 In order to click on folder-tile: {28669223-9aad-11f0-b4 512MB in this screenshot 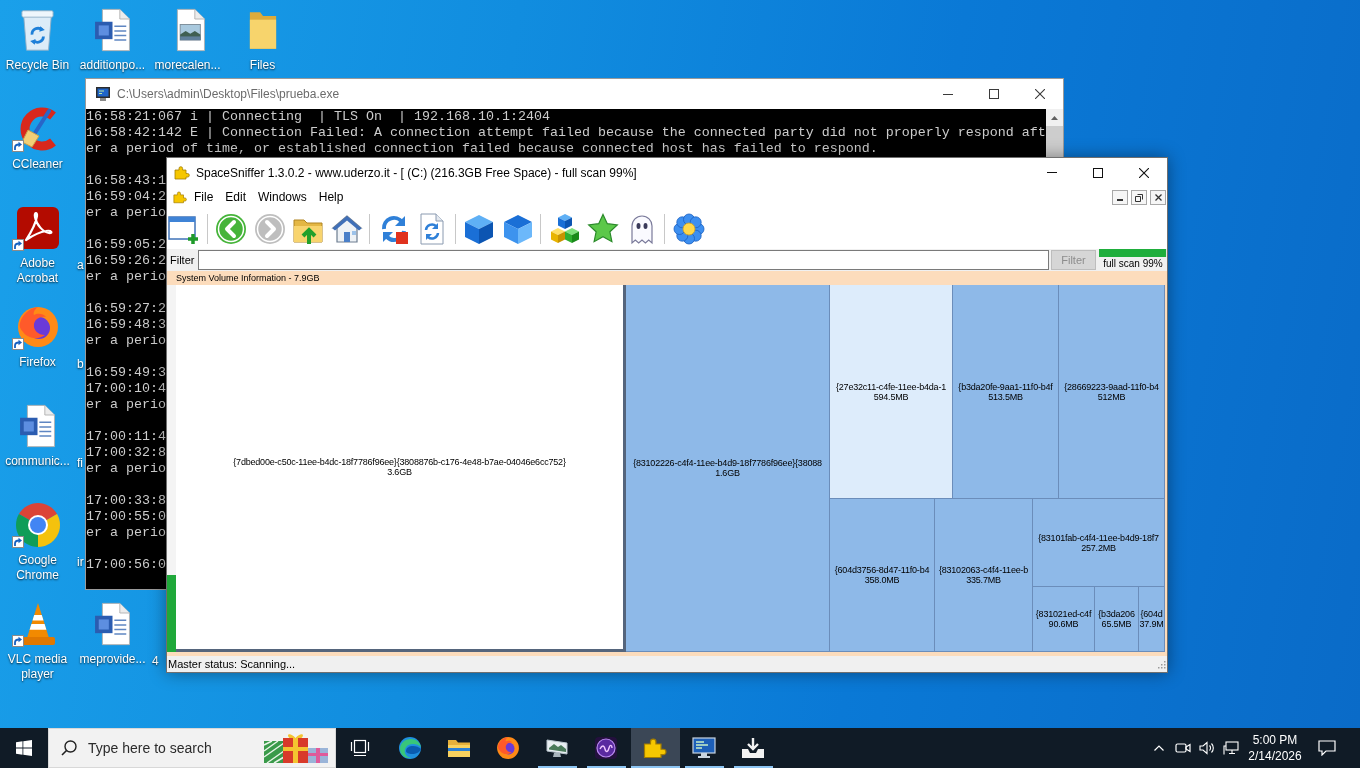, I will do `click(1112, 392)`.